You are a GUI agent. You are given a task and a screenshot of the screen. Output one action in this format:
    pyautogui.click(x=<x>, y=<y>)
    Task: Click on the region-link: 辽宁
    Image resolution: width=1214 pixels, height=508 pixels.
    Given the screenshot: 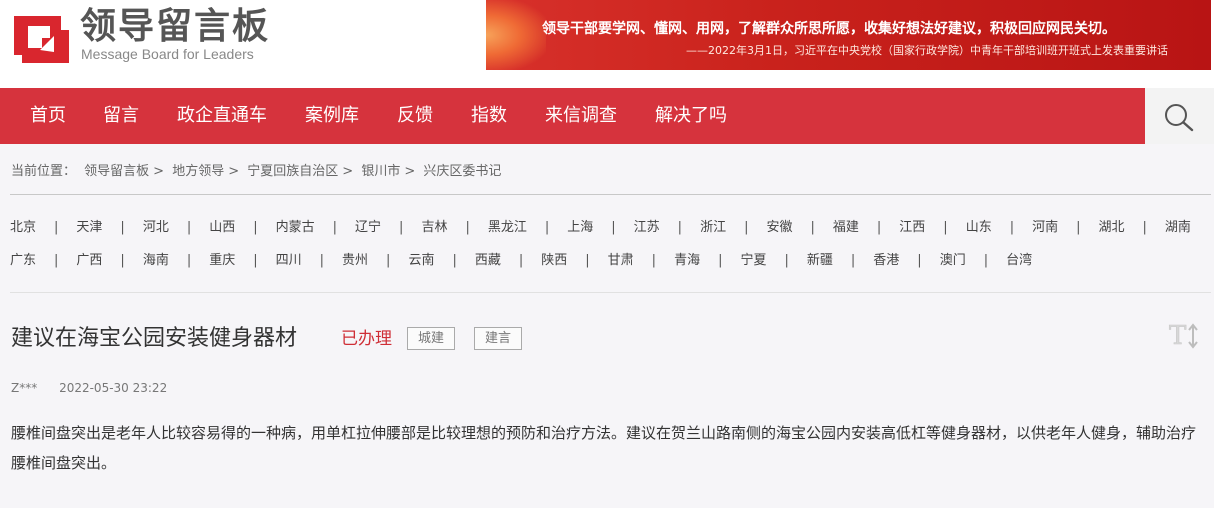 What is the action you would take?
    pyautogui.click(x=368, y=225)
    